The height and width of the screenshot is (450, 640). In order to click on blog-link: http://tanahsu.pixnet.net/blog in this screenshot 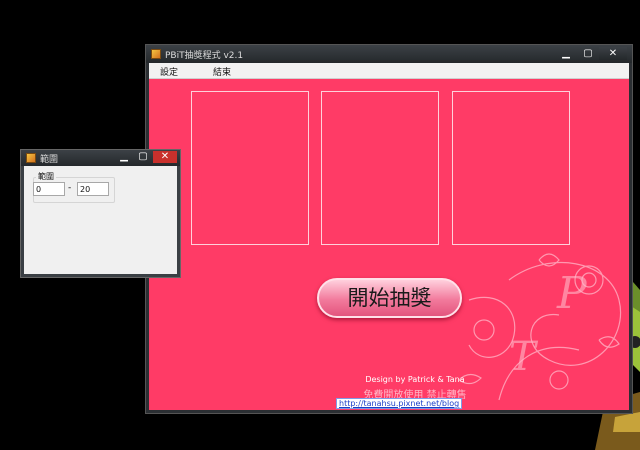, I will do `click(399, 403)`.